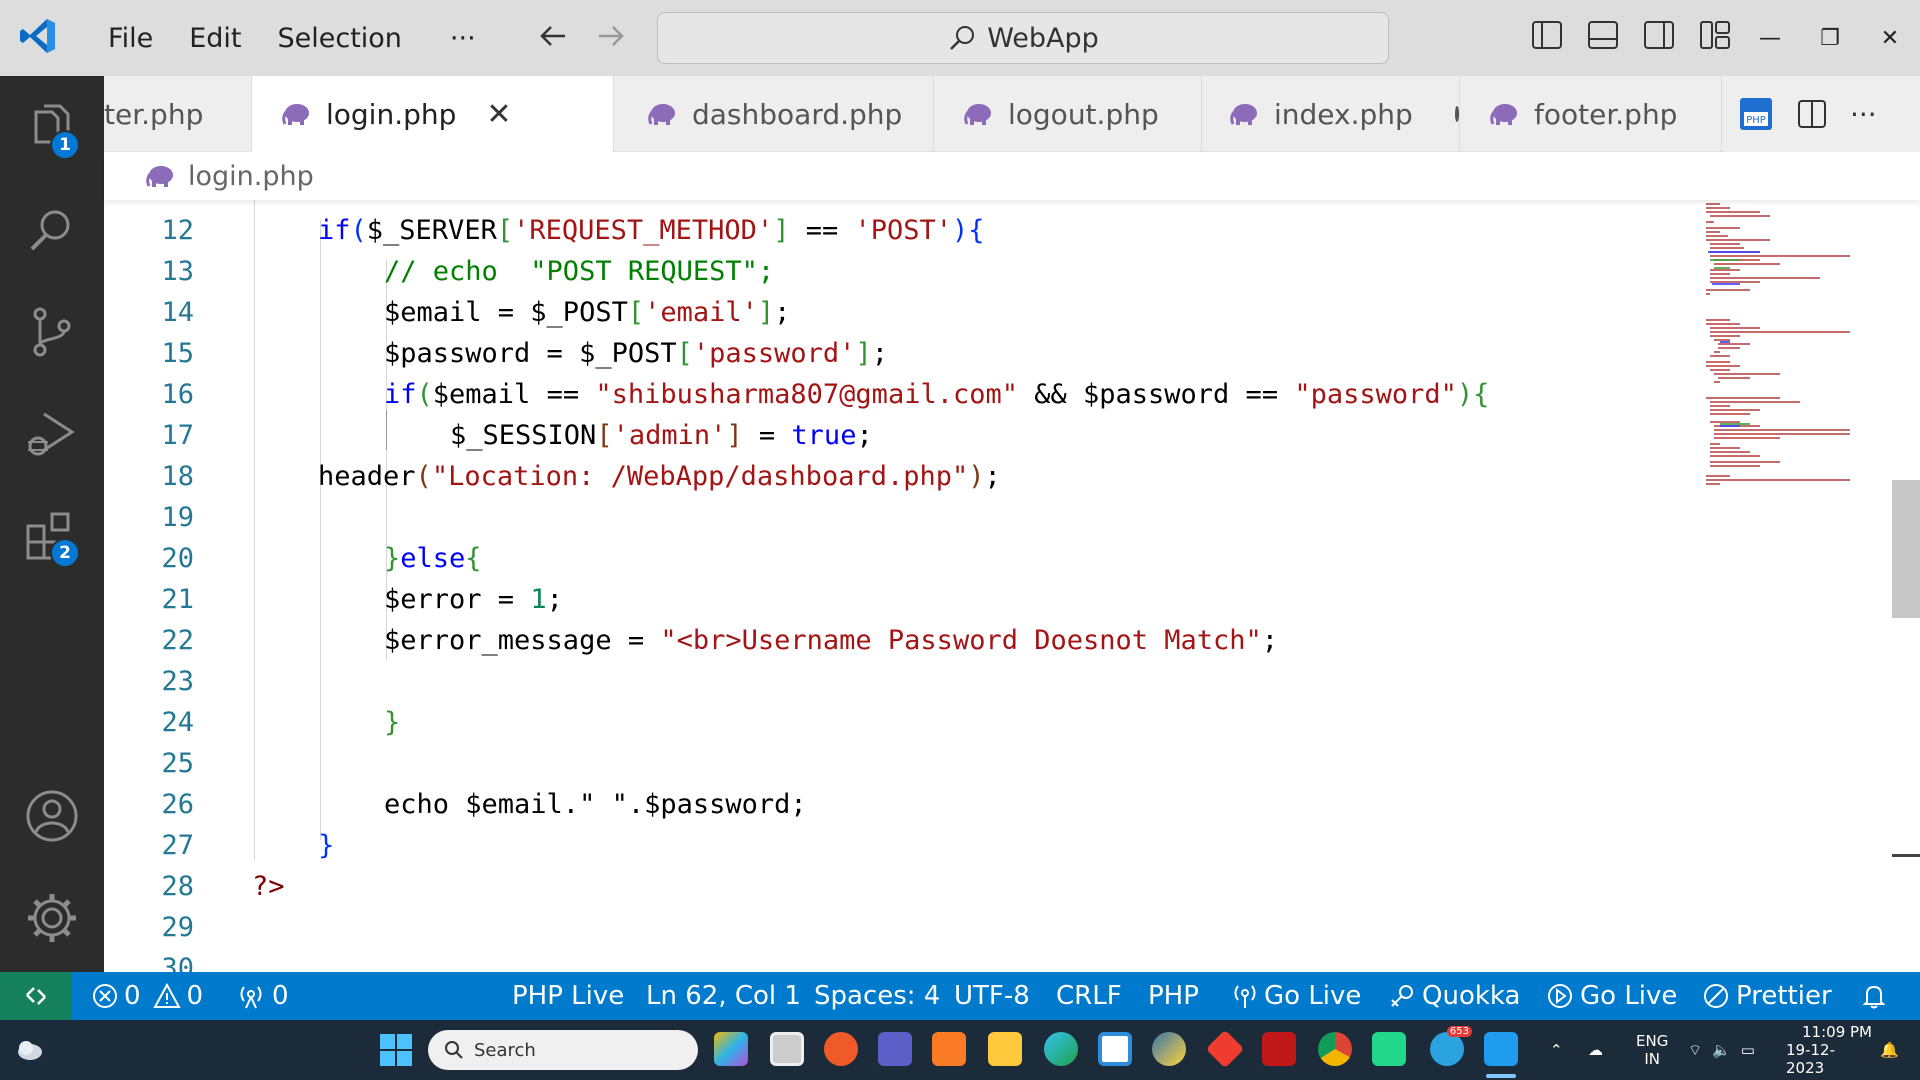 The height and width of the screenshot is (1080, 1920). I want to click on weather-icon, so click(29, 1049).